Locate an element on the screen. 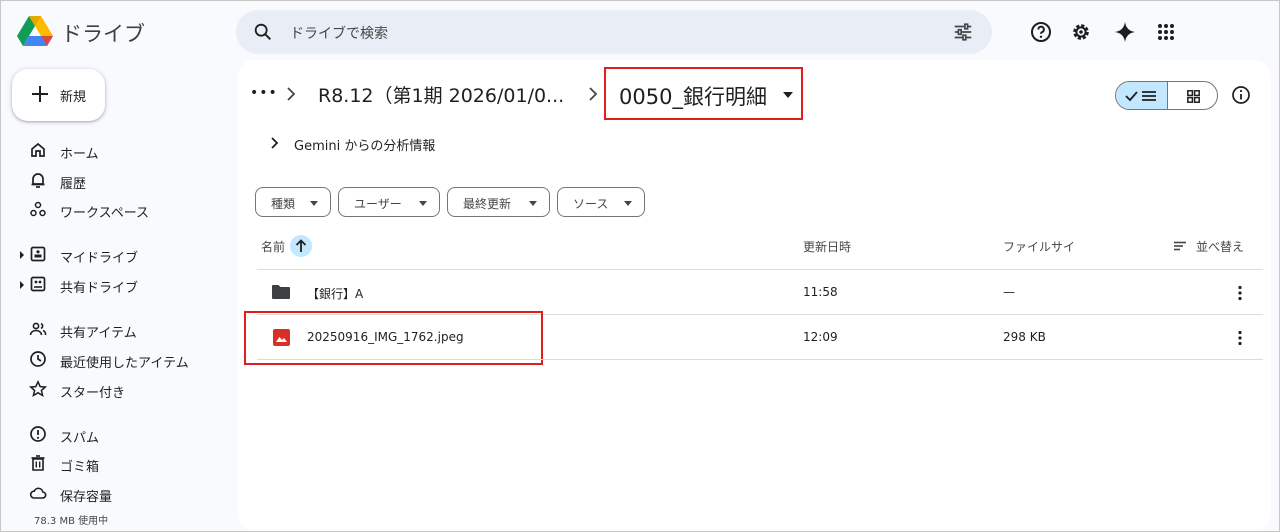 The width and height of the screenshot is (1280, 532). new-button: 新規 is located at coordinates (58, 95).